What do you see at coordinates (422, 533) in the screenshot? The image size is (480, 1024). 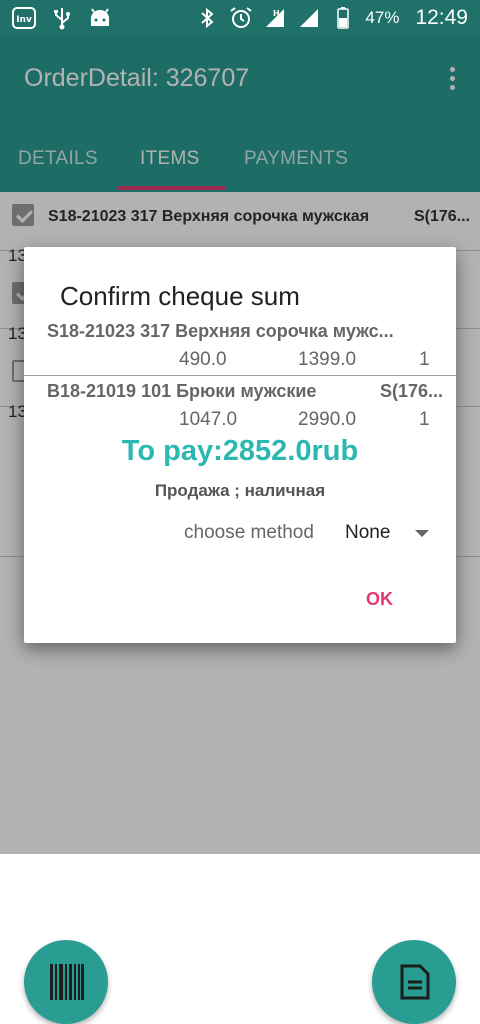 I see `dropdown-arrow-icon` at bounding box center [422, 533].